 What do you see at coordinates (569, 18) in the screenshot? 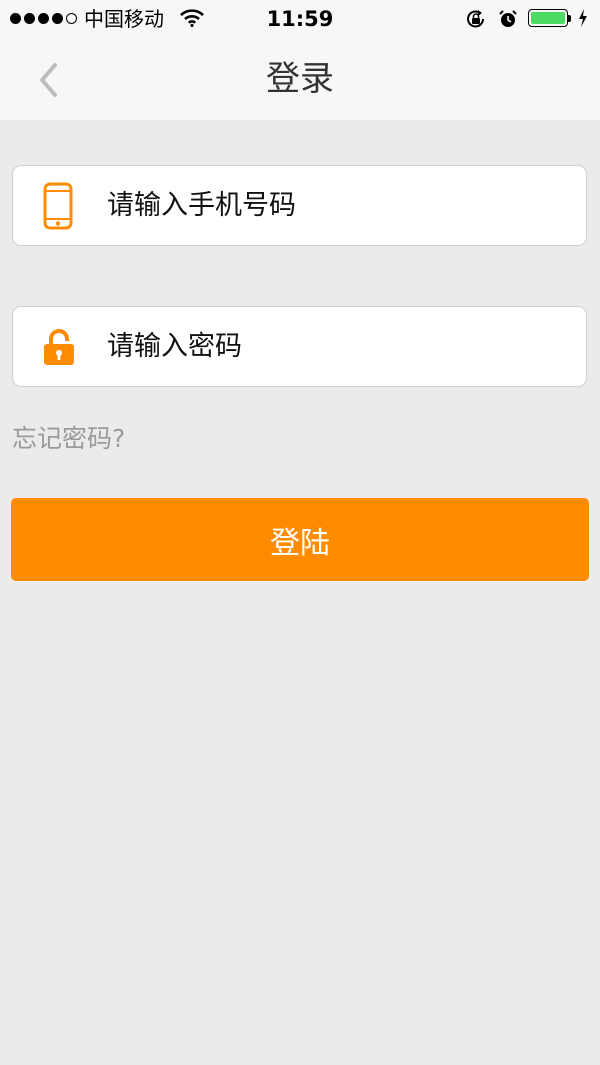
I see `battery-tip` at bounding box center [569, 18].